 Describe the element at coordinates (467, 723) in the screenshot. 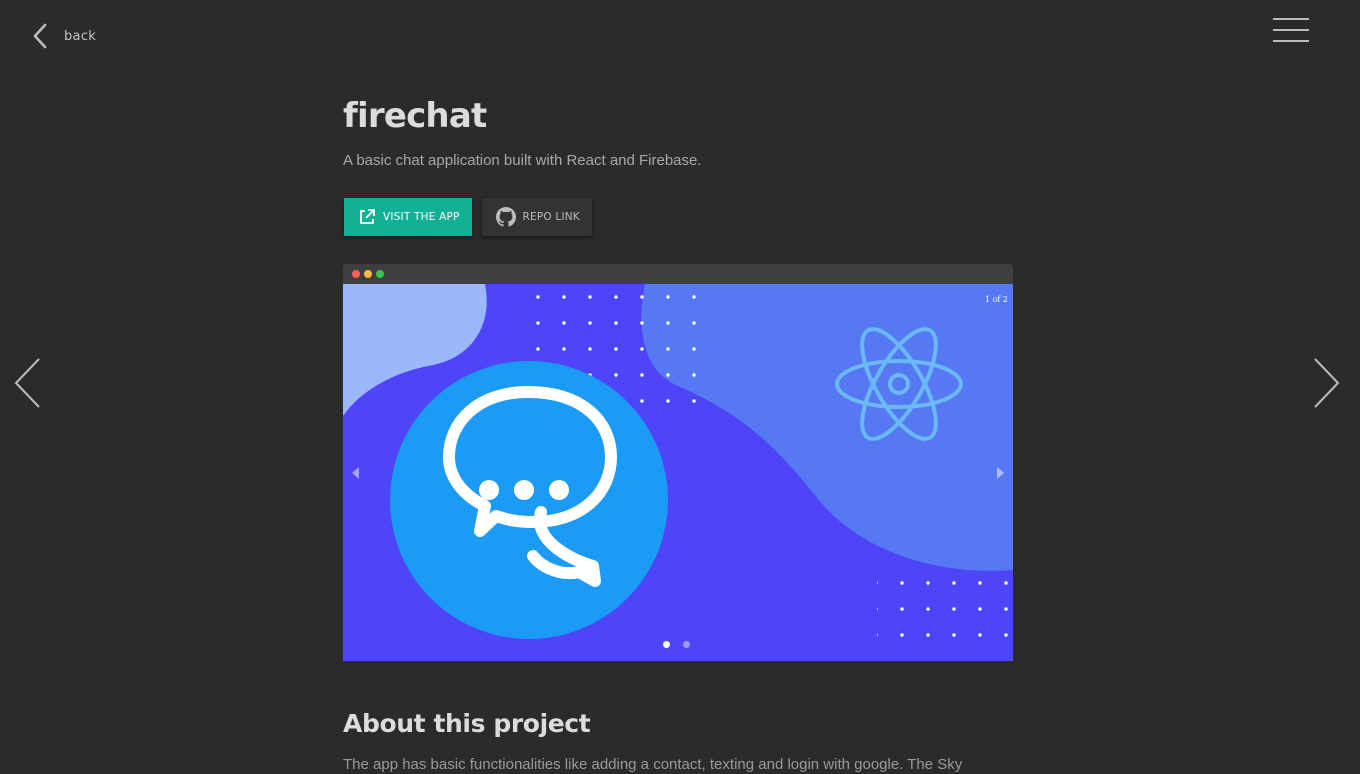

I see `about-heading: About this project` at that location.